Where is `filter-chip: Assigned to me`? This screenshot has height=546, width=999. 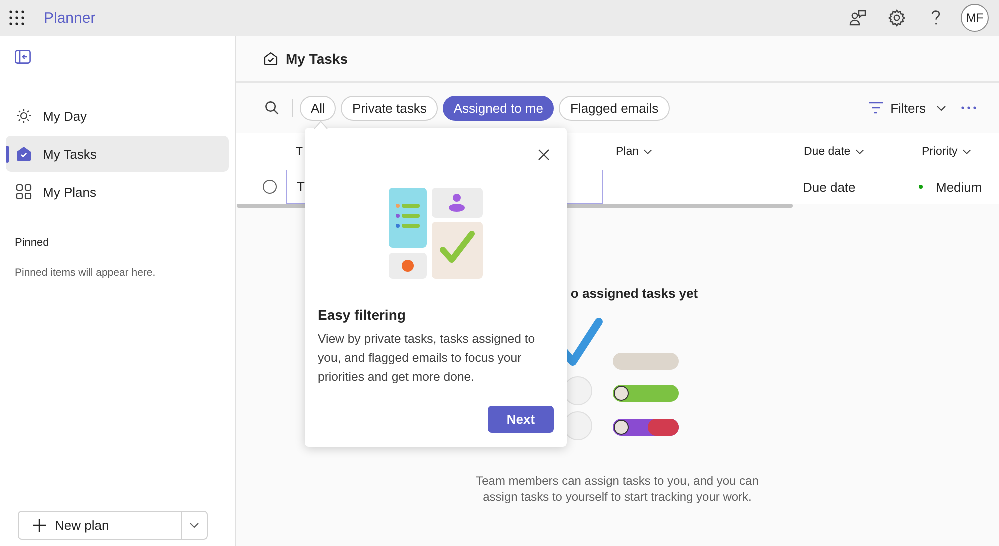 filter-chip: Assigned to me is located at coordinates (498, 108).